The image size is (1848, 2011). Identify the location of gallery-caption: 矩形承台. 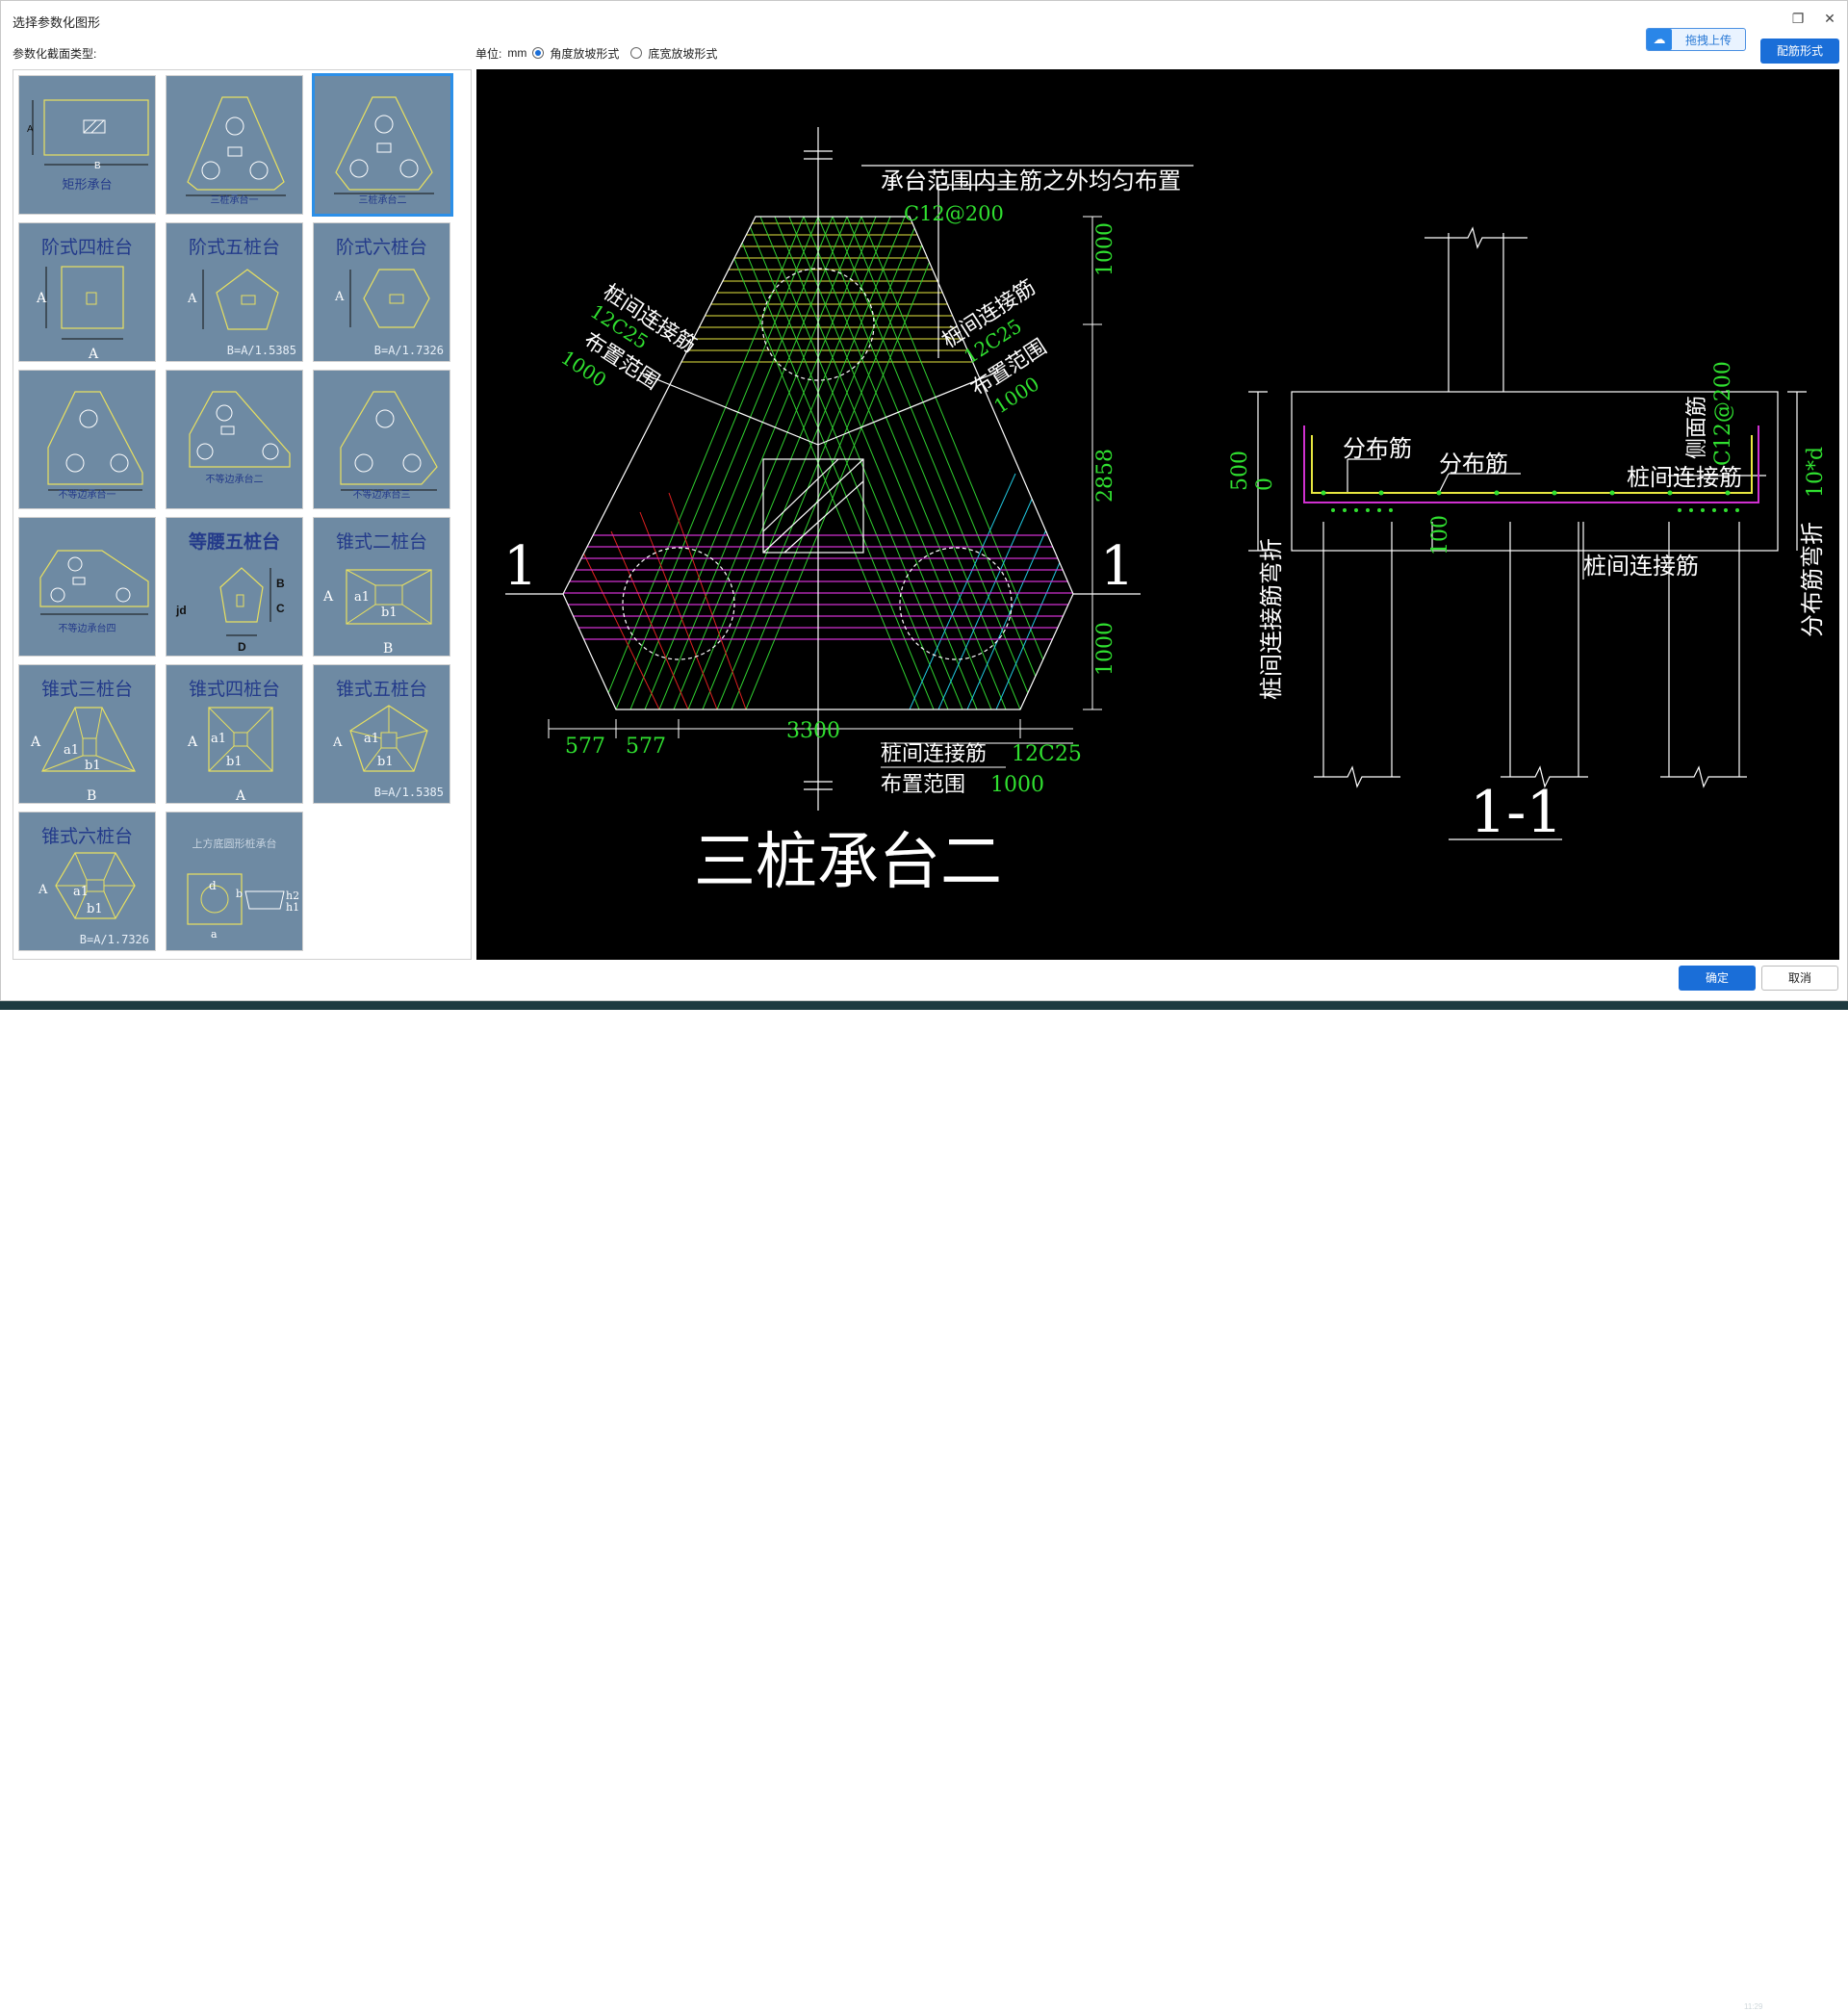
(87, 185).